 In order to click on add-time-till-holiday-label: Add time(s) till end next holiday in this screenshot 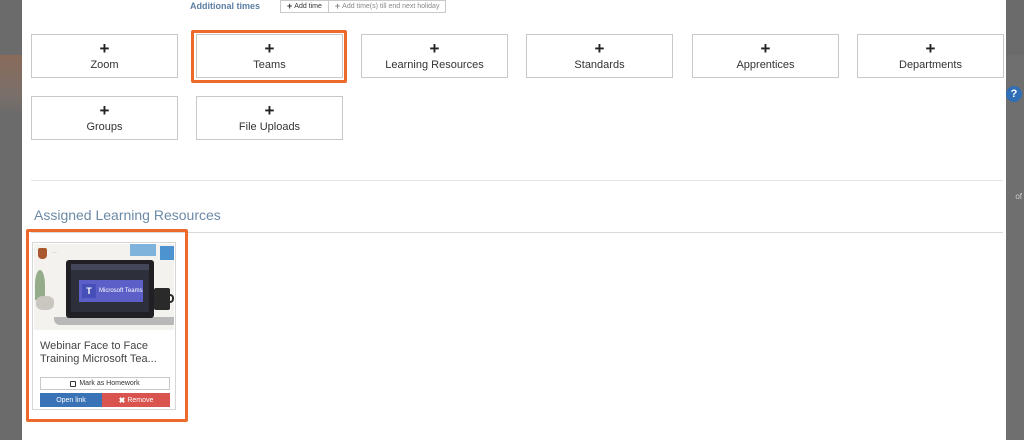, I will do `click(391, 6)`.